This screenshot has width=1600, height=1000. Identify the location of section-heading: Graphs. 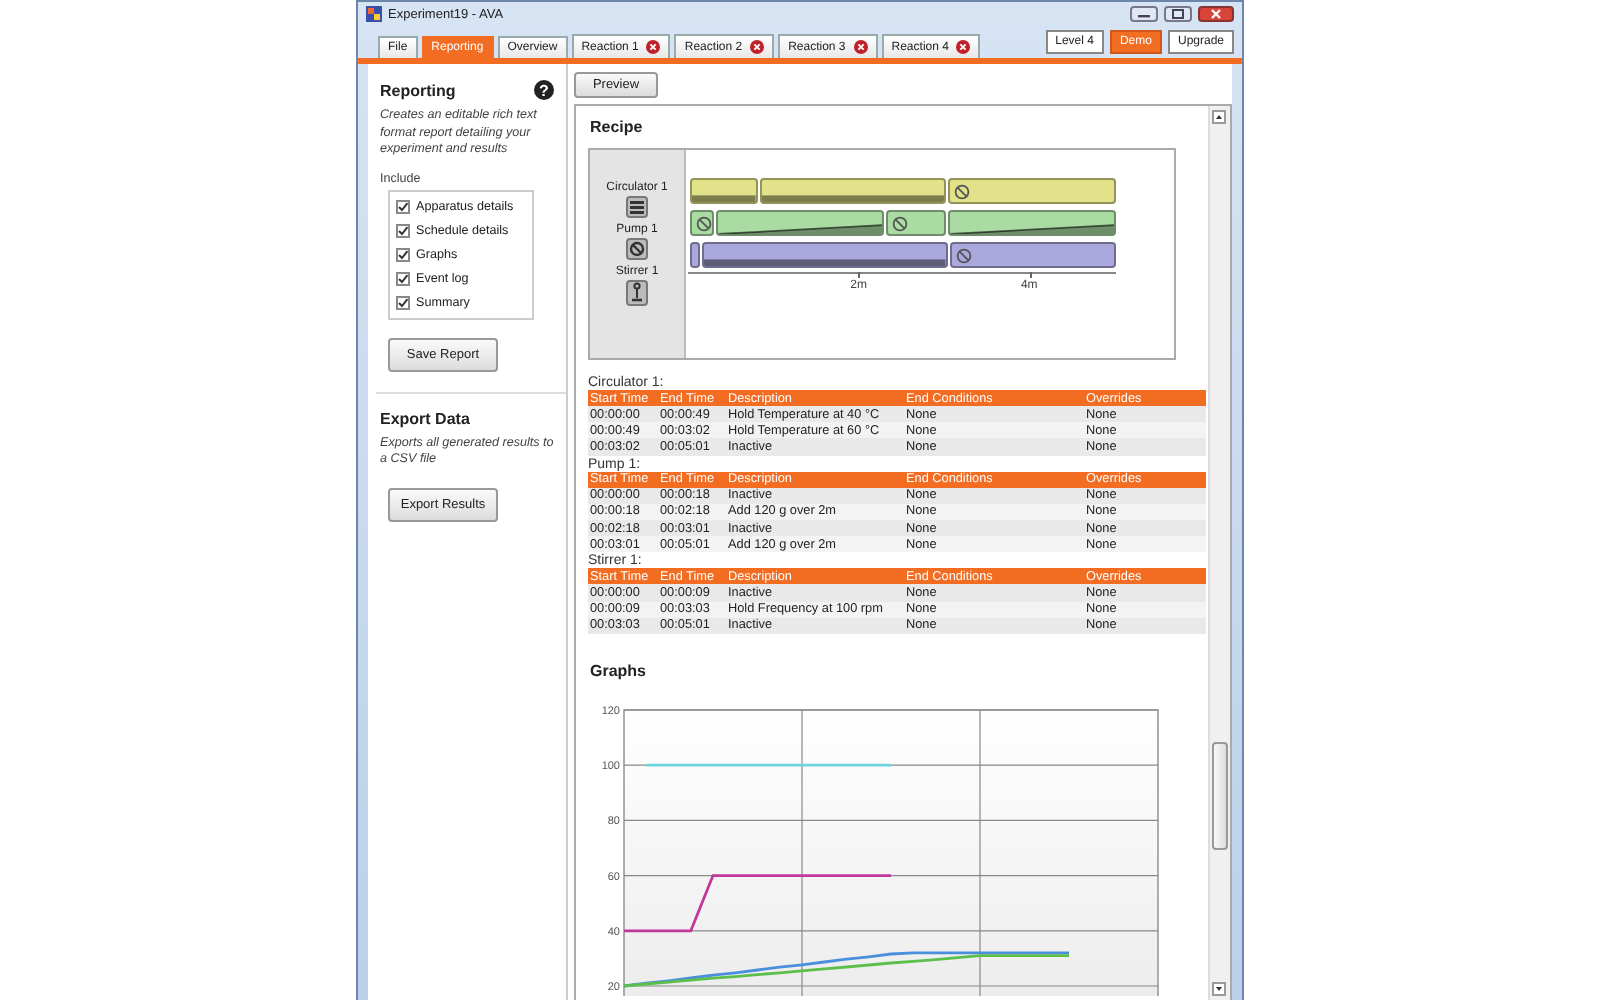
(619, 670).